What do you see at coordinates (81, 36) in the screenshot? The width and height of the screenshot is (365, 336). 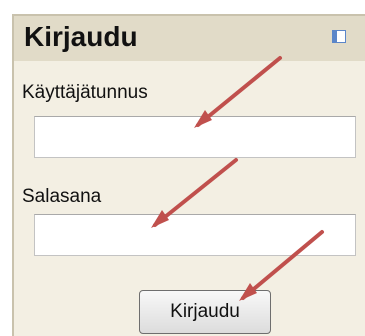 I see `login-block-title: Kirjaudu` at bounding box center [81, 36].